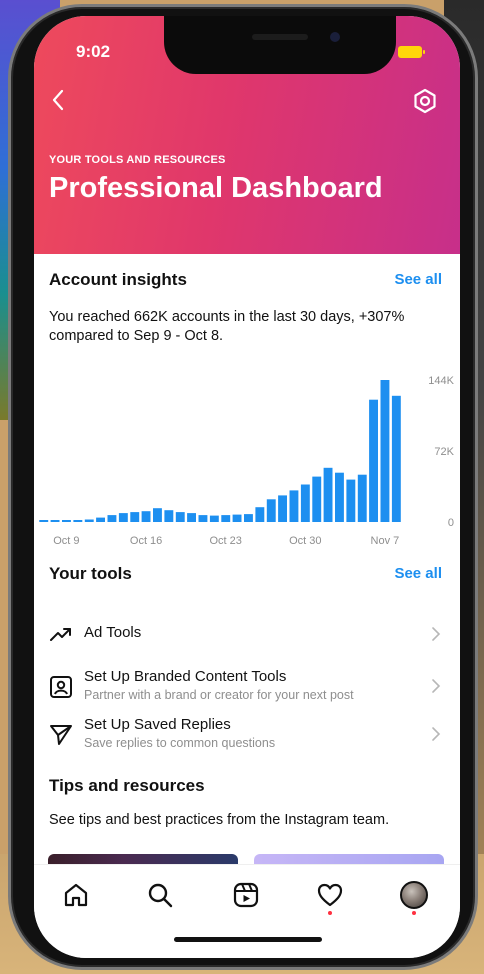  What do you see at coordinates (157, 724) in the screenshot?
I see `tool-title: Set Up Saved Replies` at bounding box center [157, 724].